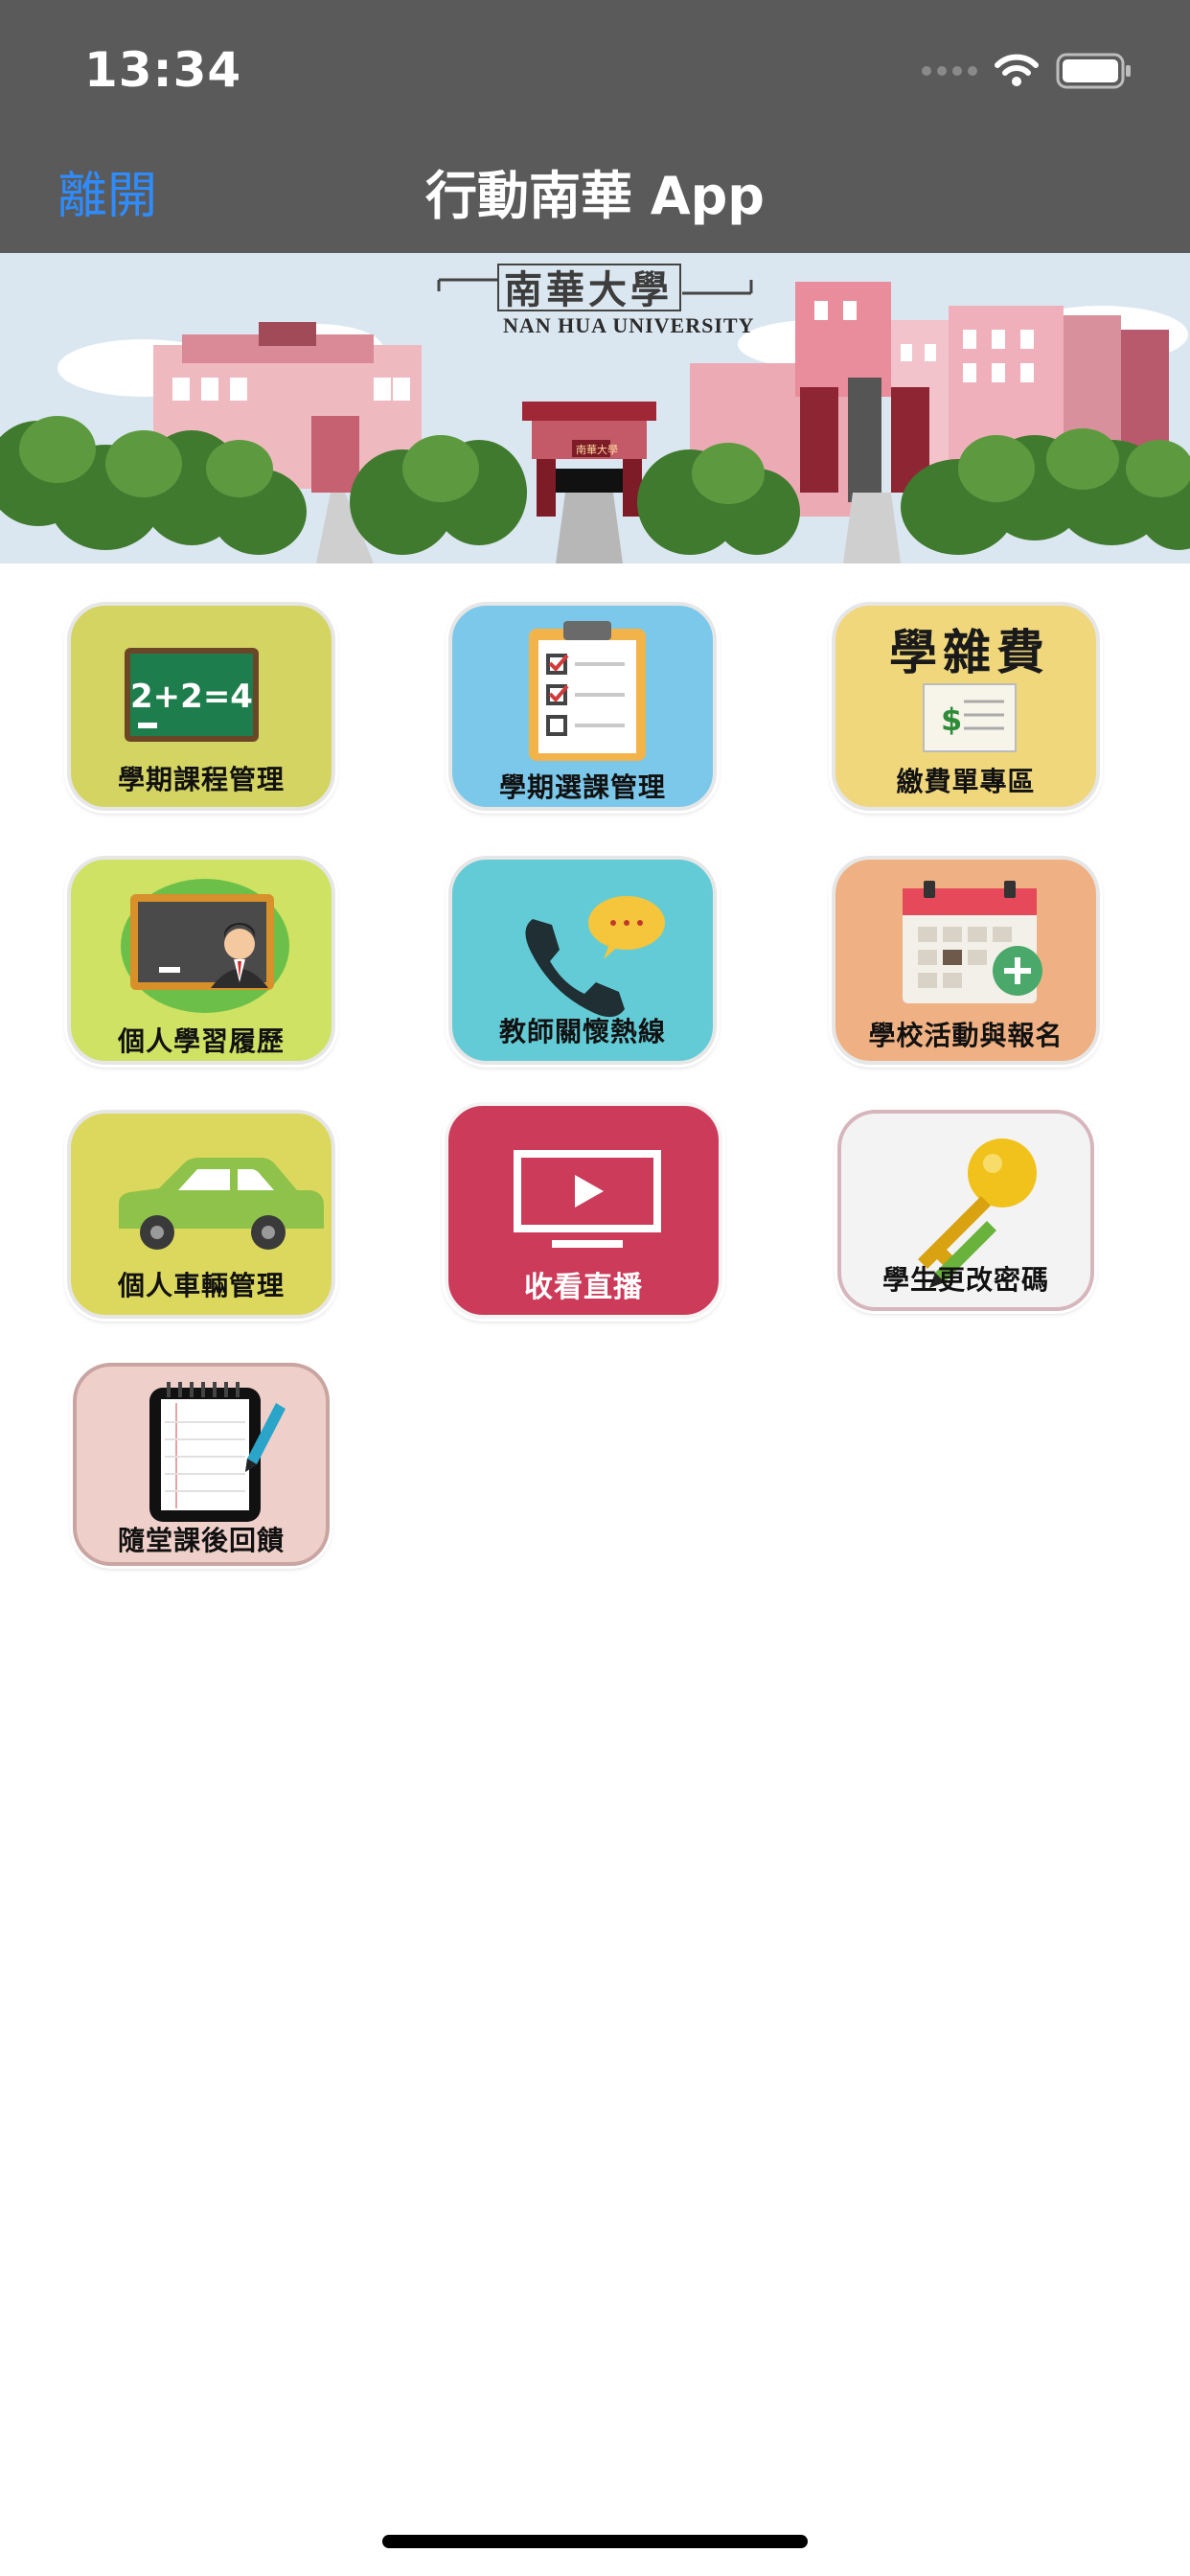  What do you see at coordinates (201, 960) in the screenshot?
I see `tile-learning-portfolio: 個人學習履歷` at bounding box center [201, 960].